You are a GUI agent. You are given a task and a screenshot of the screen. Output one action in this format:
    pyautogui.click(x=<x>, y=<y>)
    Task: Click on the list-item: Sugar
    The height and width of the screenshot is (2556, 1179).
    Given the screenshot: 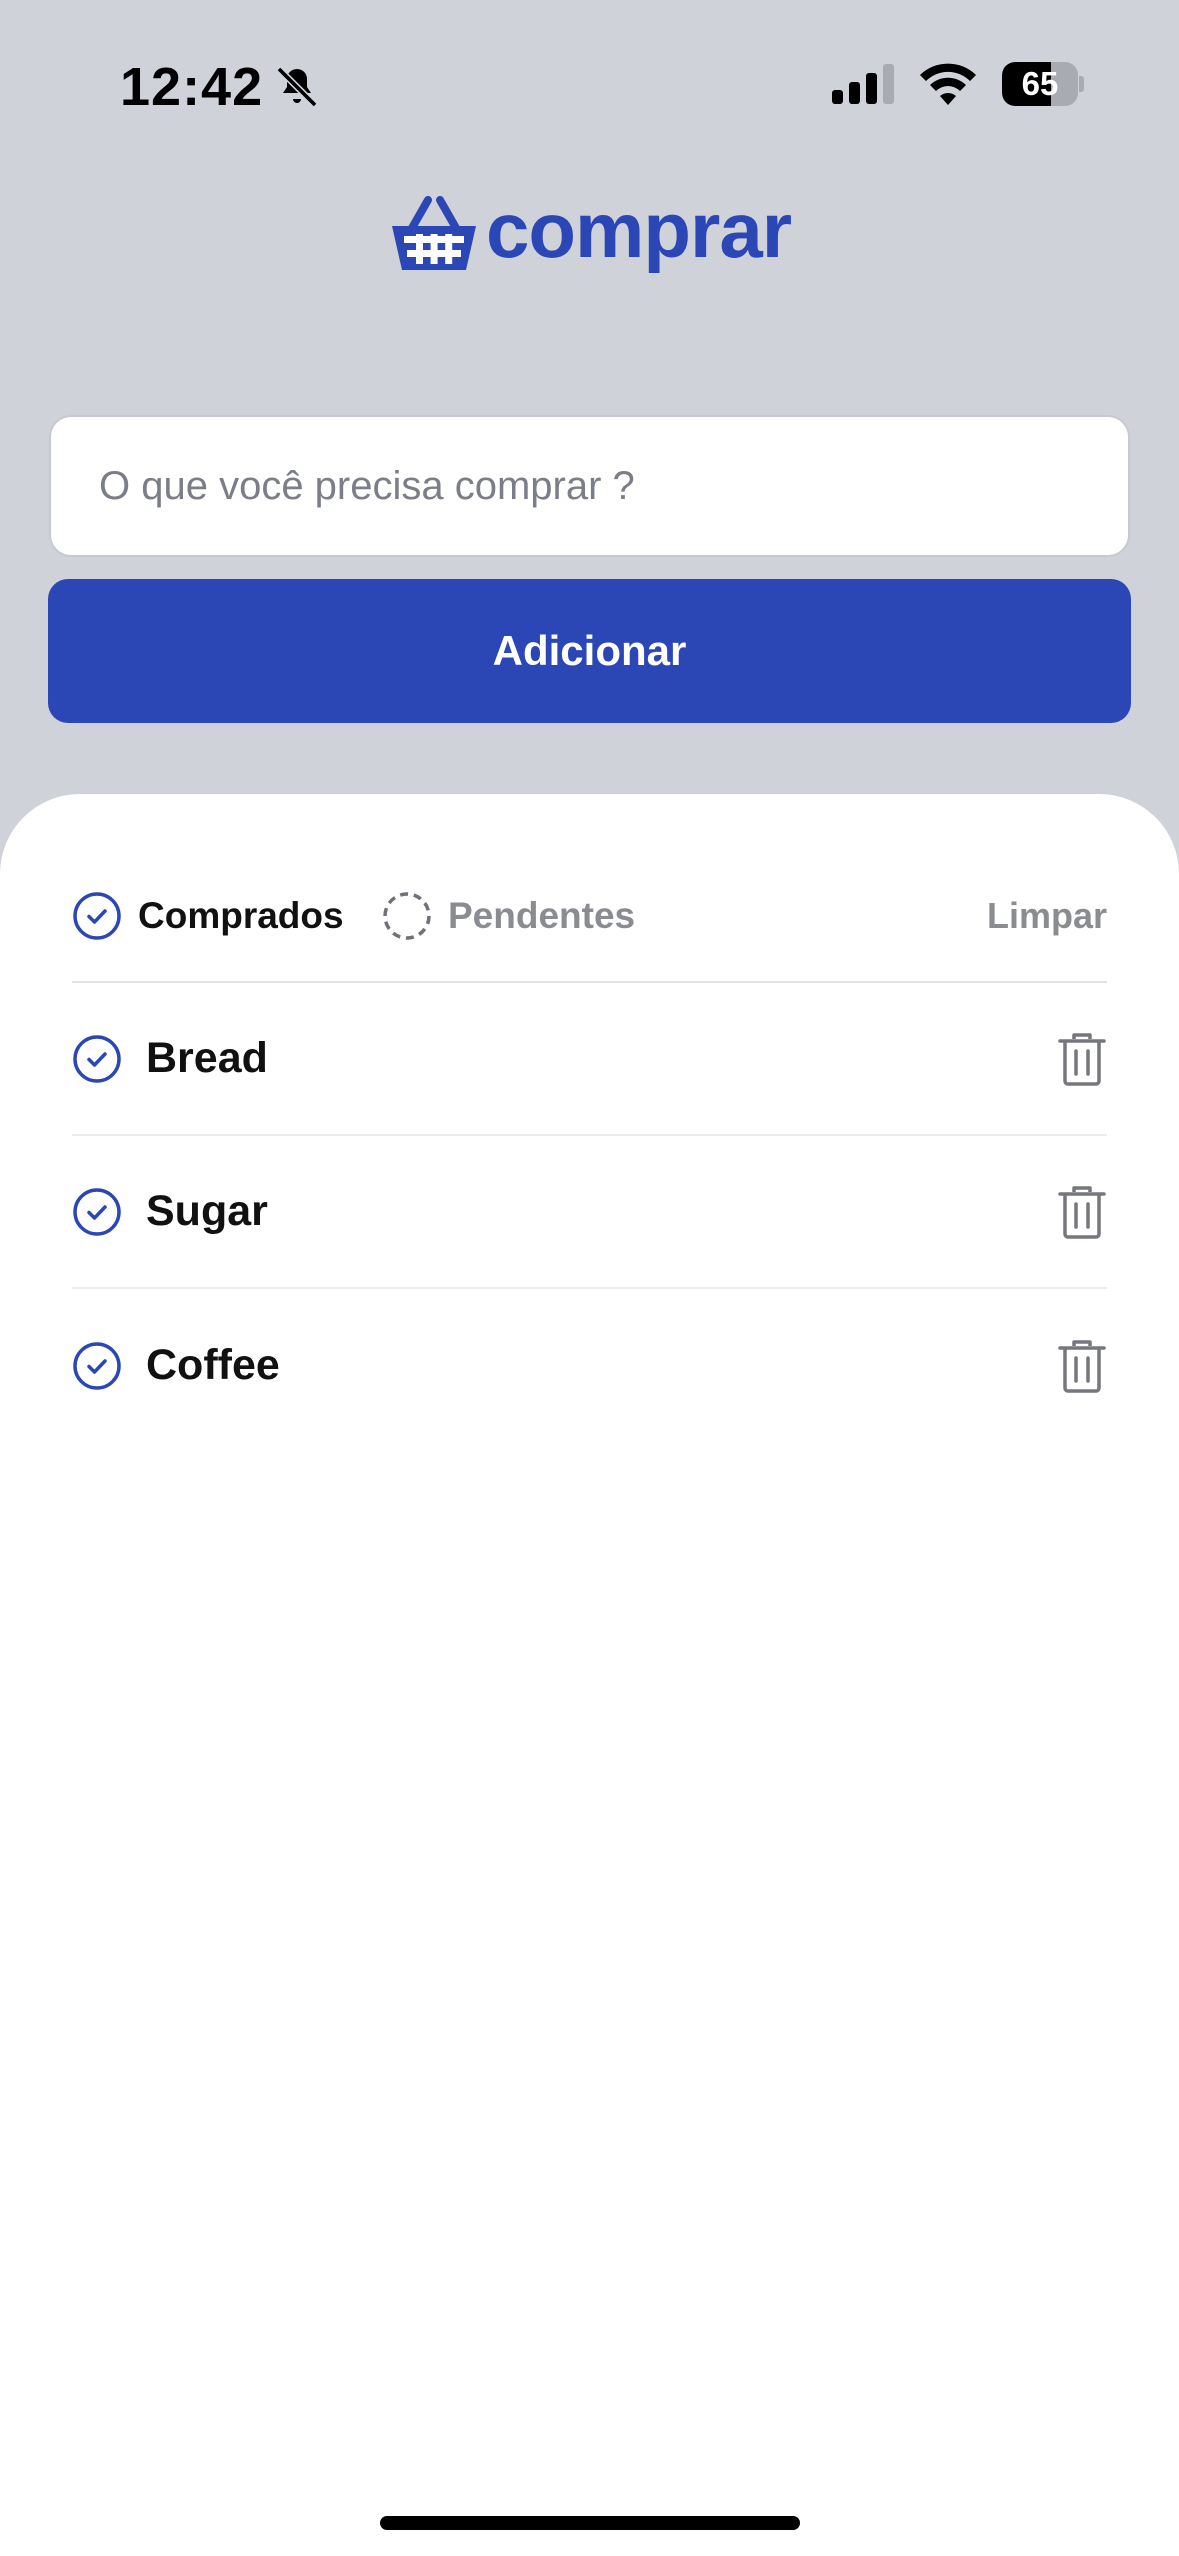 What is the action you would take?
    pyautogui.click(x=589, y=1212)
    